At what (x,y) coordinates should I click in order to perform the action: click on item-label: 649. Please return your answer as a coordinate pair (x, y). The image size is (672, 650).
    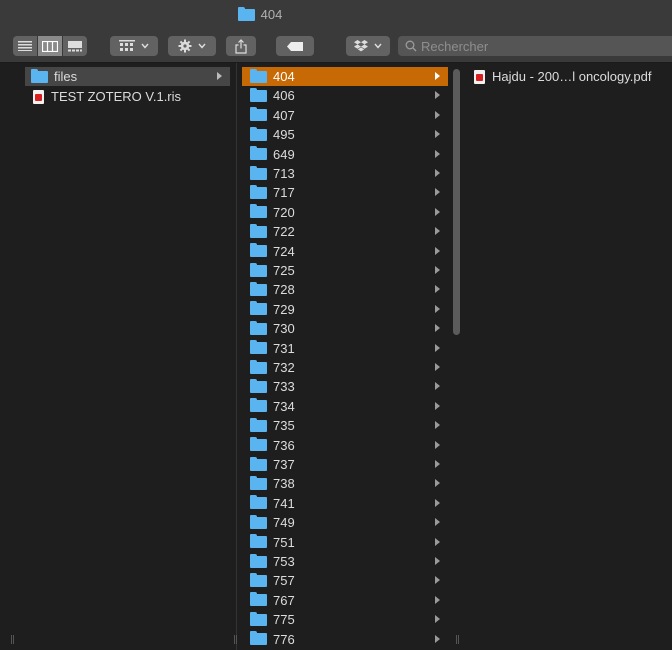
    Looking at the image, I should click on (284, 154).